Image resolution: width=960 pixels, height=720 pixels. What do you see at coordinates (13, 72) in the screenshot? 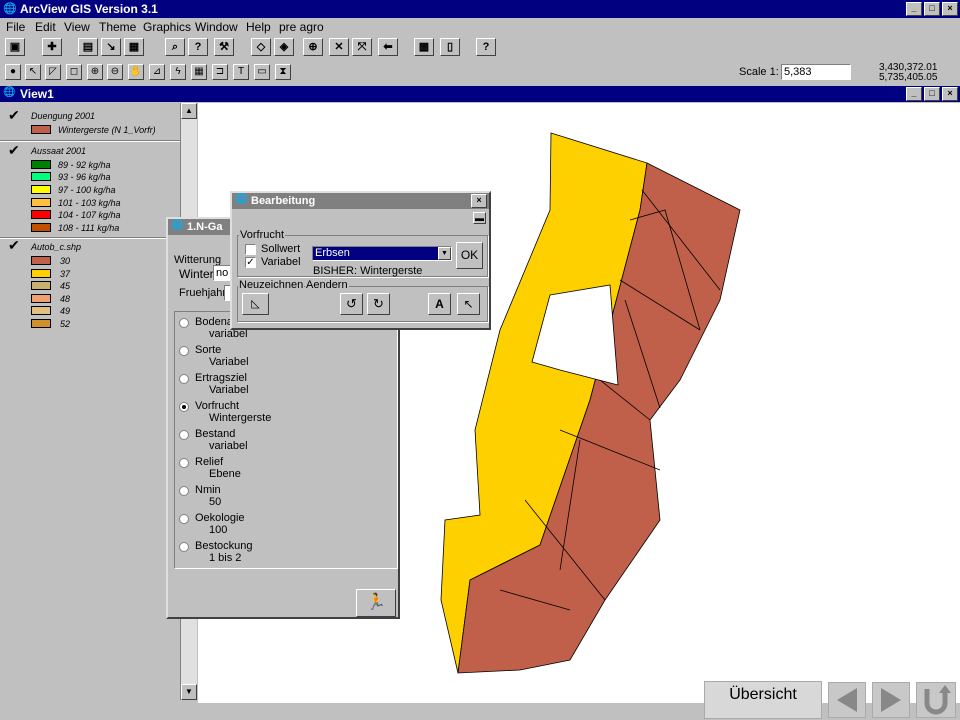
I see `identify-icon: ●` at bounding box center [13, 72].